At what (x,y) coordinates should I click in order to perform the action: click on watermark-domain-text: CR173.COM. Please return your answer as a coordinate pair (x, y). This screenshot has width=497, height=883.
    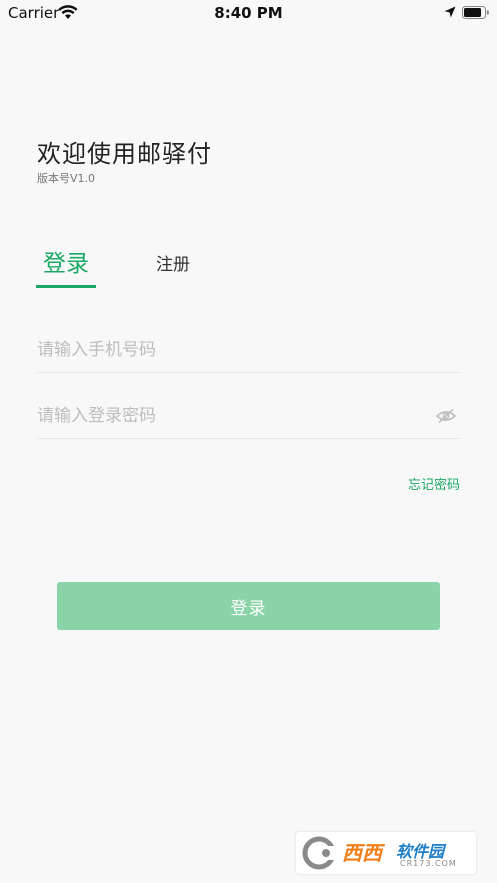
    Looking at the image, I should click on (428, 863).